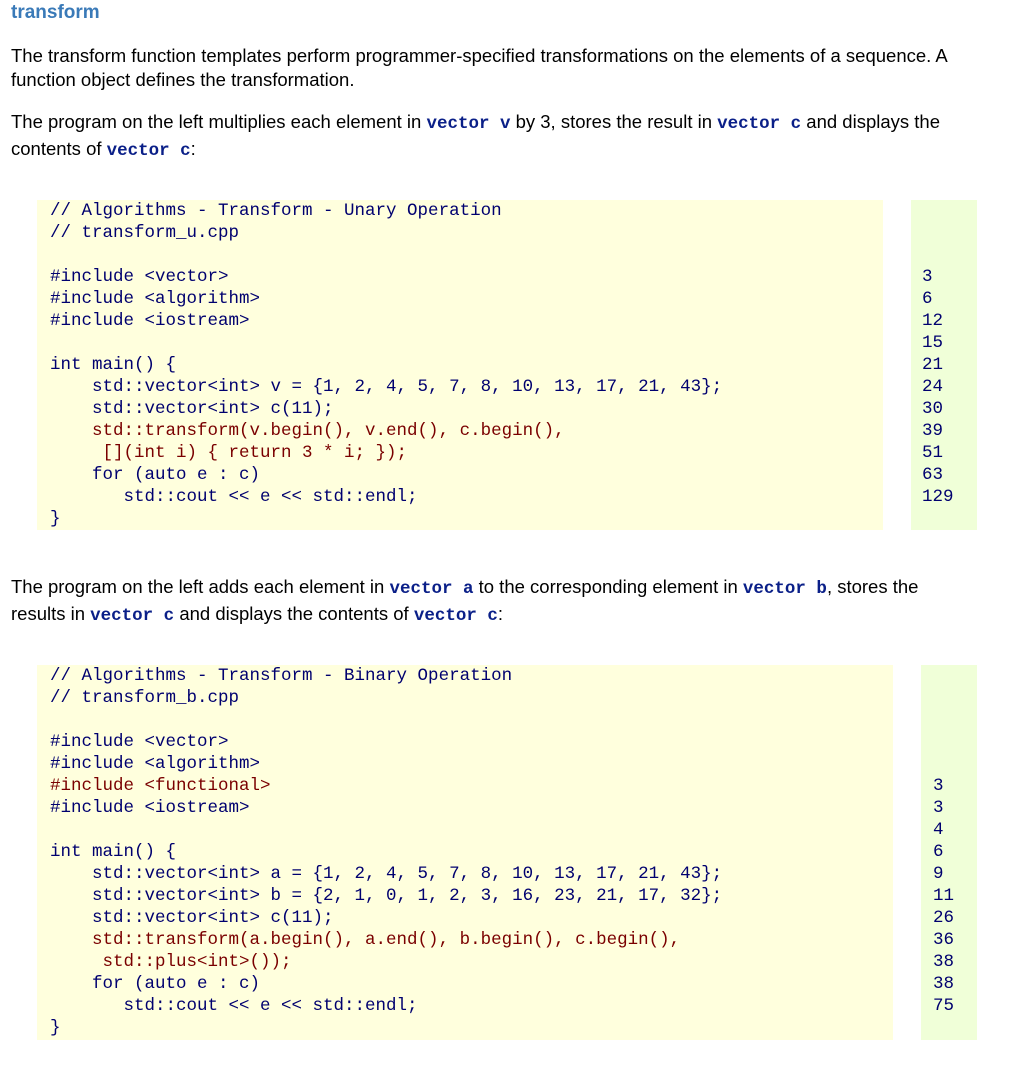  Describe the element at coordinates (933, 365) in the screenshot. I see `output-line: 21` at that location.